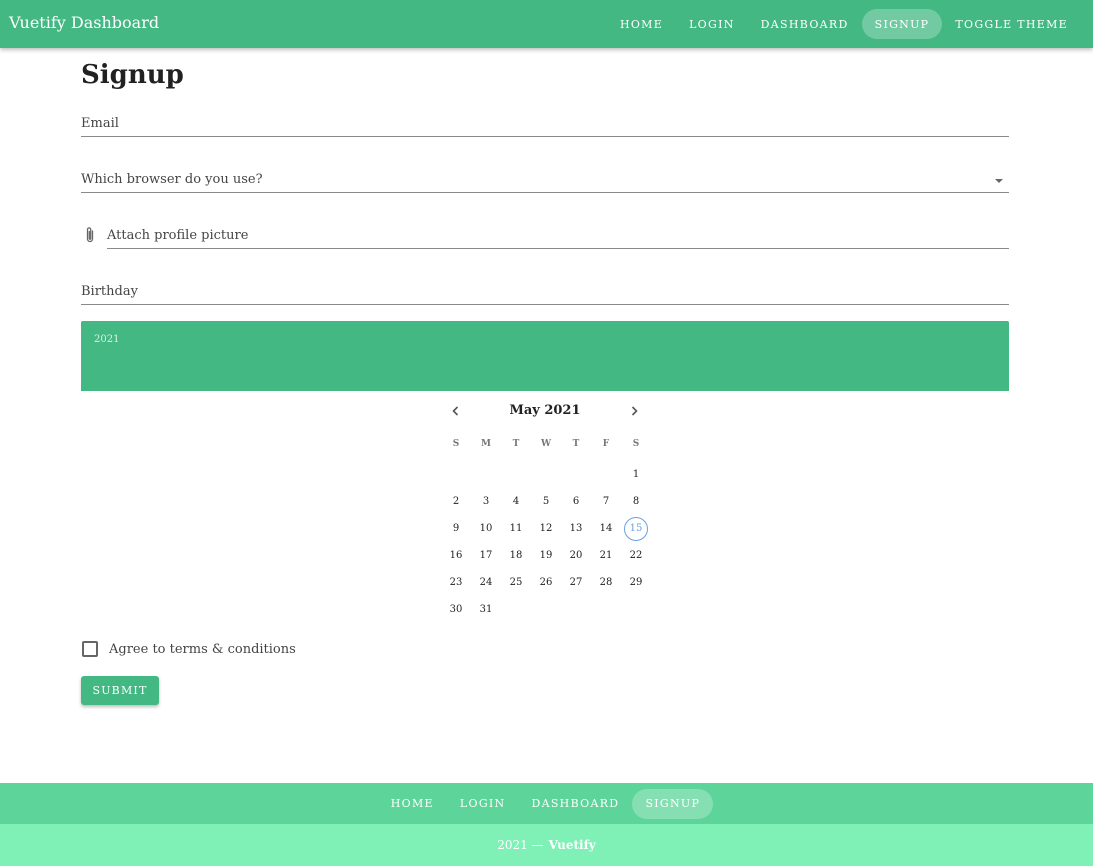 The height and width of the screenshot is (866, 1093). Describe the element at coordinates (172, 179) in the screenshot. I see `browser-label: Which browser do you use?` at that location.